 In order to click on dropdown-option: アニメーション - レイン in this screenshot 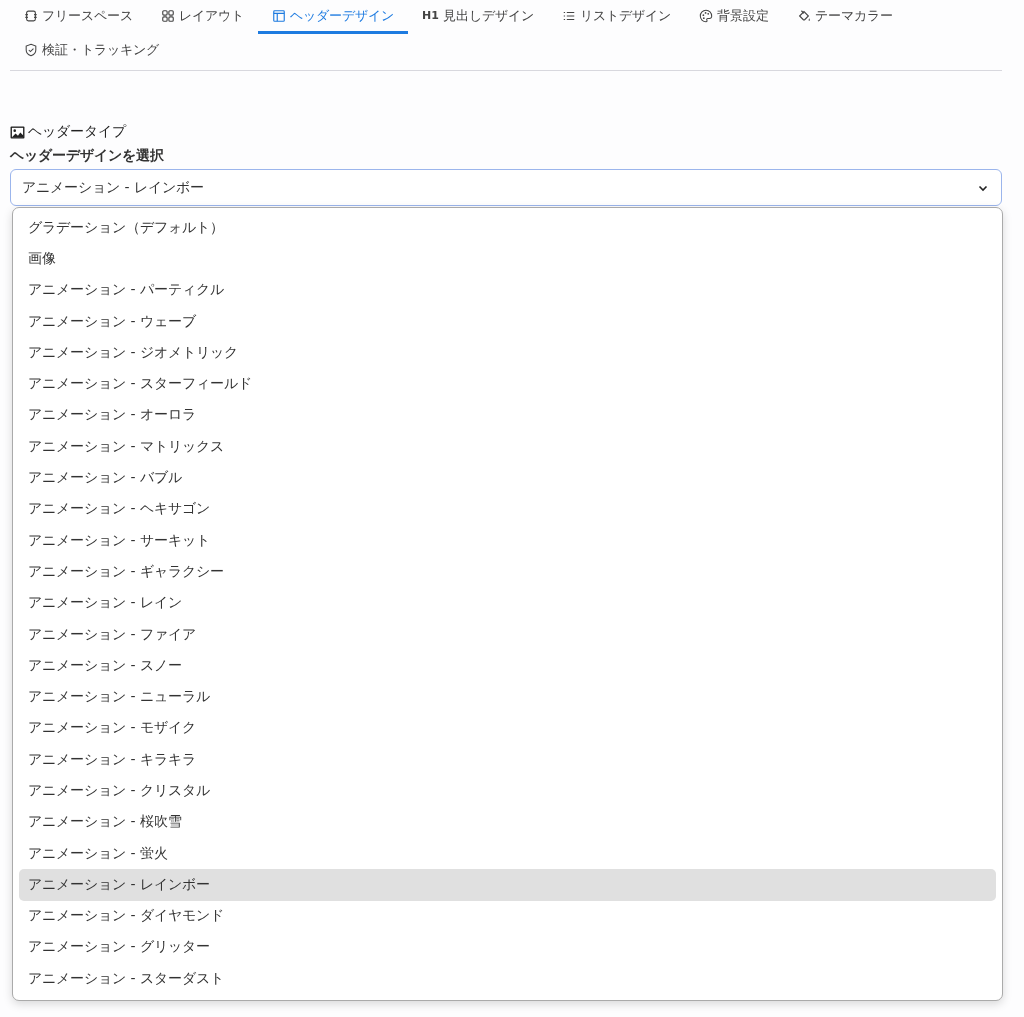, I will do `click(507, 603)`.